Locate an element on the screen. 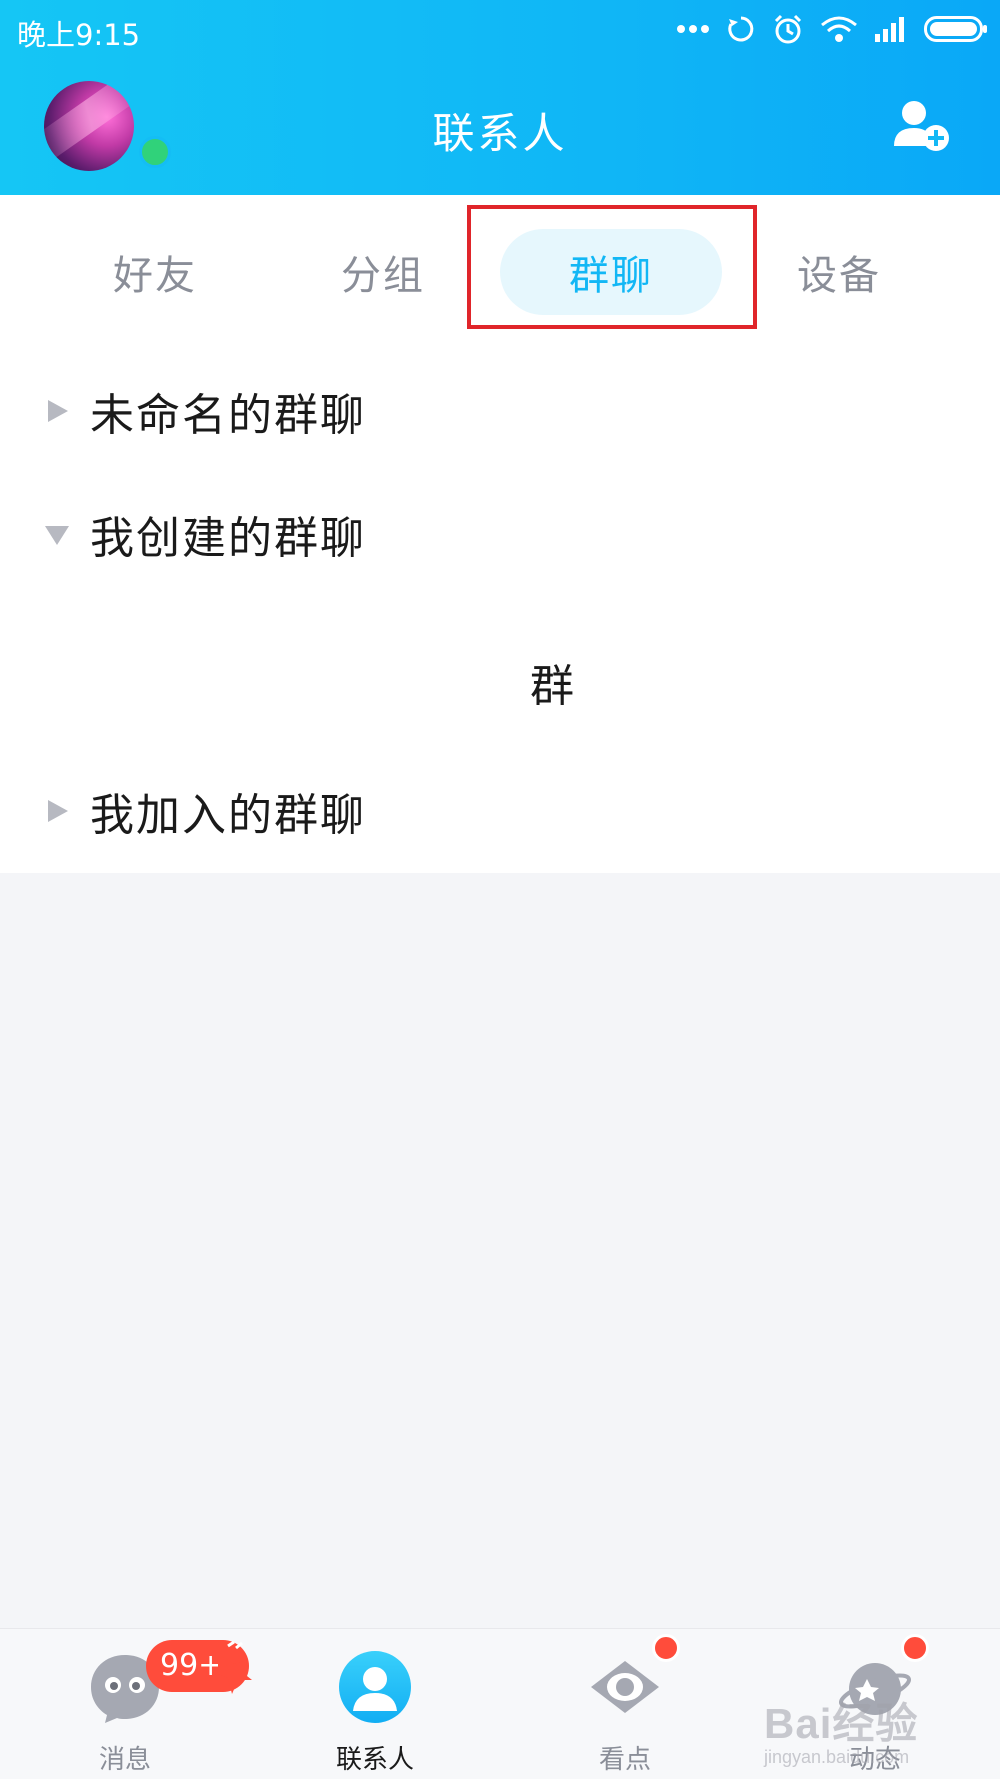  sync-icon is located at coordinates (741, 29).